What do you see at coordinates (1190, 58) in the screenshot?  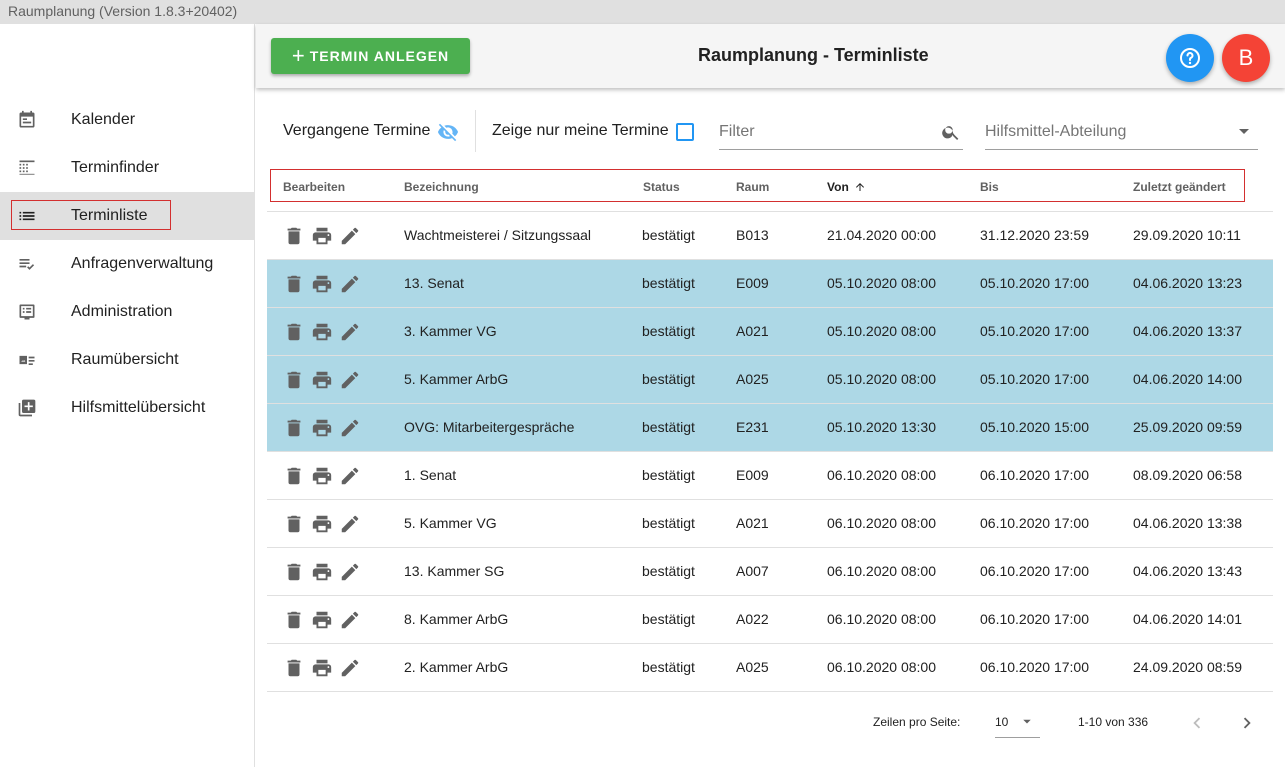 I see `help-button` at bounding box center [1190, 58].